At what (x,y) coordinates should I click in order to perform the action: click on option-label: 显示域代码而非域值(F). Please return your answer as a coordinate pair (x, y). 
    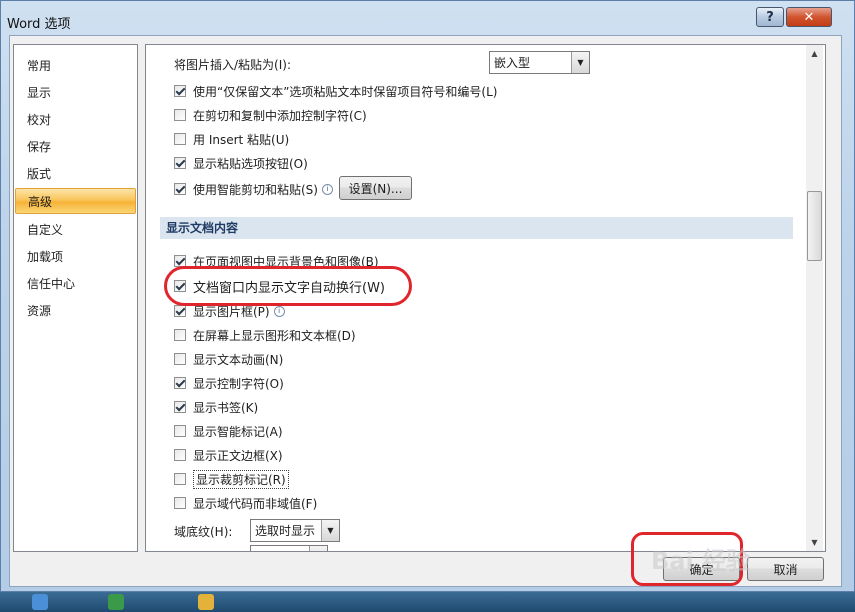
    Looking at the image, I should click on (255, 503).